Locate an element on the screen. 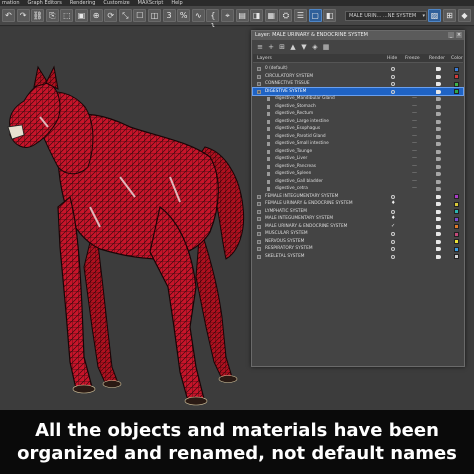 This screenshot has width=474, height=474. close-icon: × is located at coordinates (459, 35).